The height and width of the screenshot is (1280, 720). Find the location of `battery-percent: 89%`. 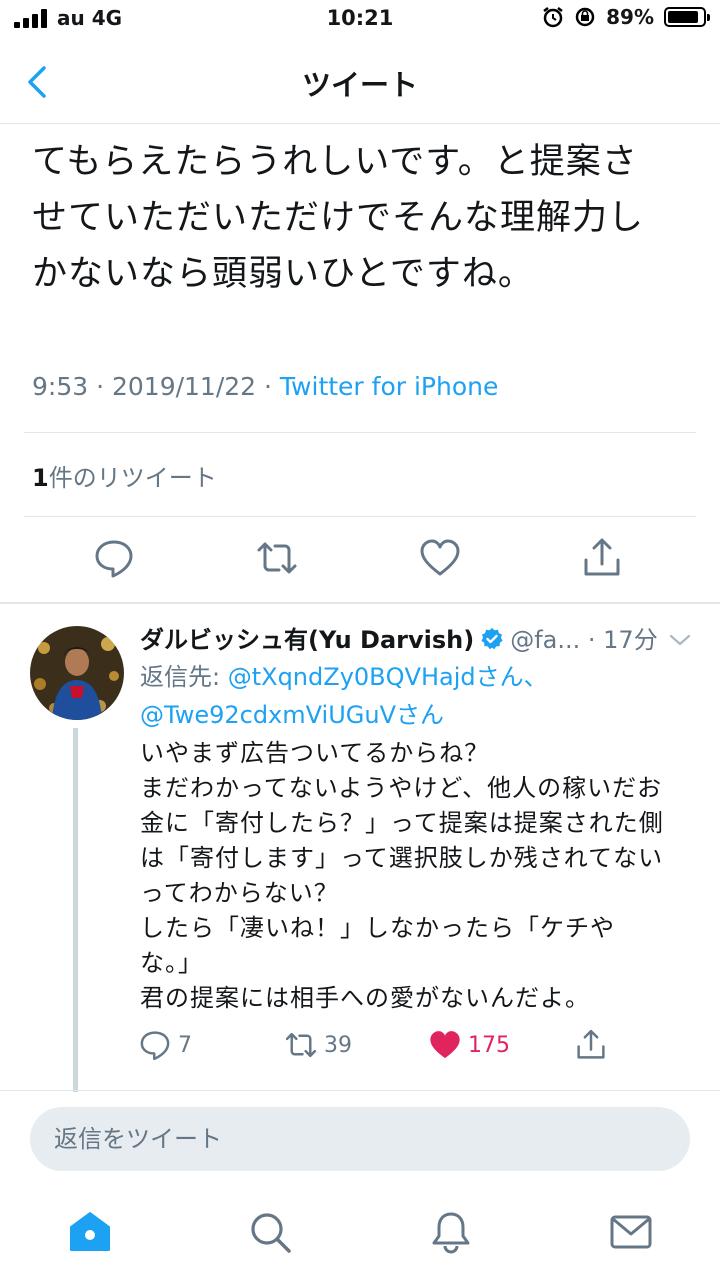

battery-percent: 89% is located at coordinates (630, 17).